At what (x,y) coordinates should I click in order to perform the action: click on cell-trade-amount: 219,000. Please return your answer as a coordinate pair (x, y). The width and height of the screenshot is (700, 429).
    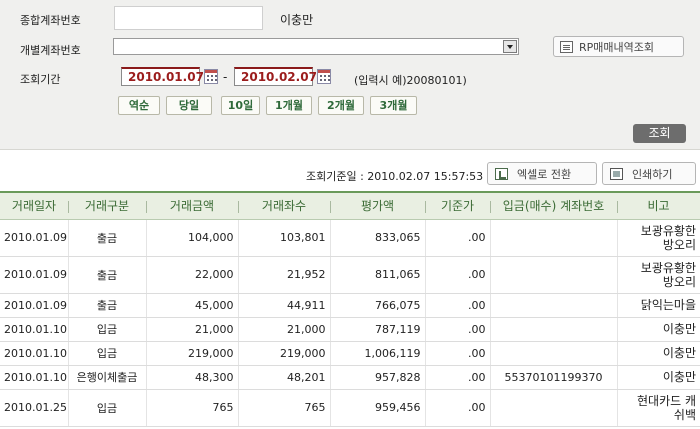
    Looking at the image, I should click on (192, 353).